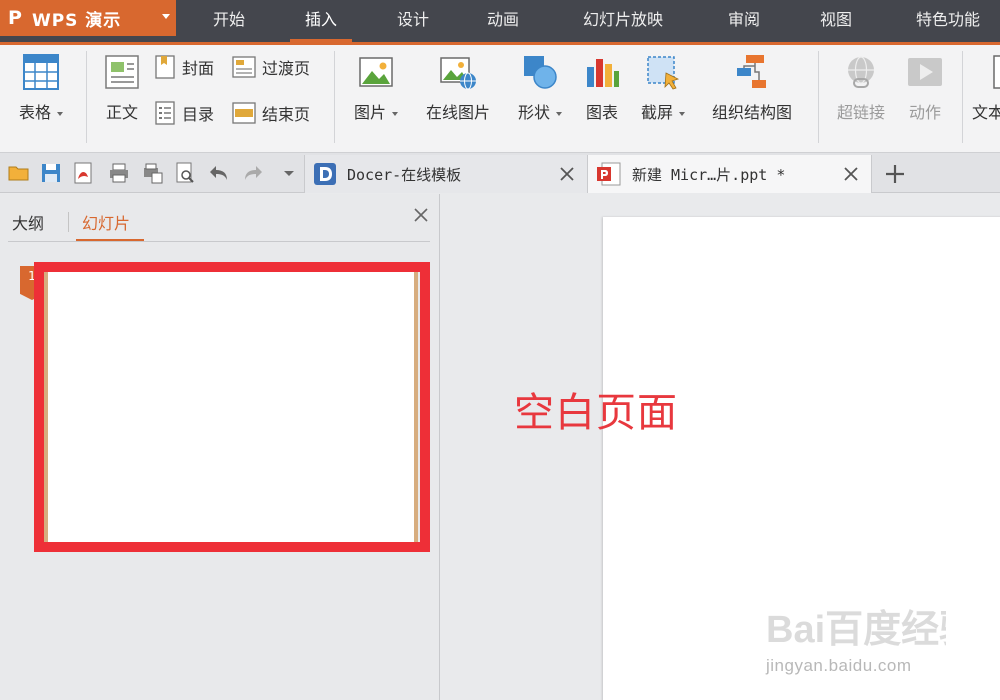  I want to click on transition-page-icon, so click(244, 67).